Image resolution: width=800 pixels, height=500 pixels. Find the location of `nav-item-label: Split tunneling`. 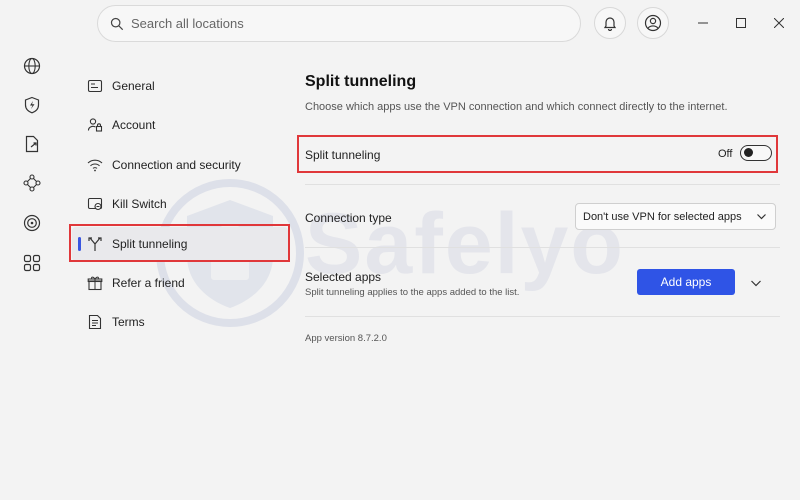

nav-item-label: Split tunneling is located at coordinates (150, 244).